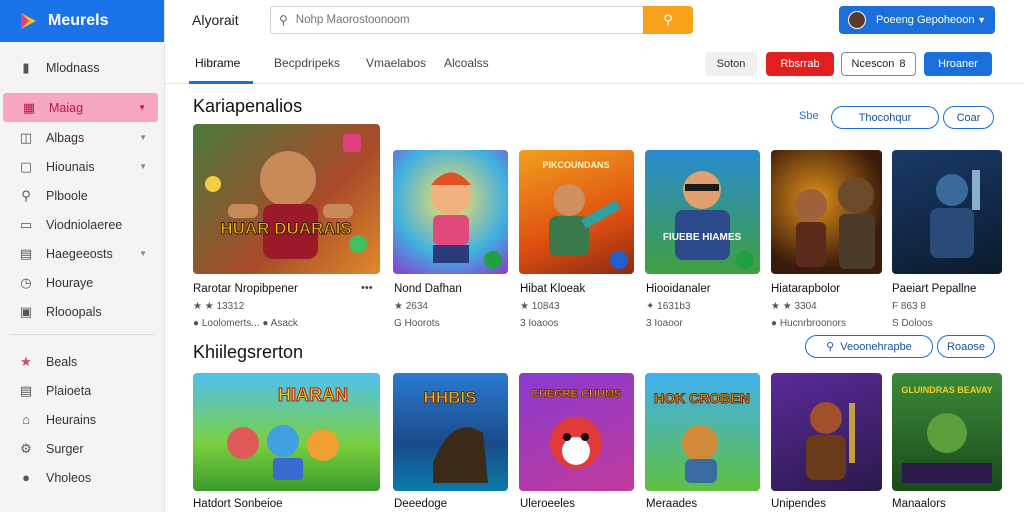 Image resolution: width=1024 pixels, height=512 pixels. Describe the element at coordinates (66, 107) in the screenshot. I see `sidebar-item-label: Maiag` at that location.